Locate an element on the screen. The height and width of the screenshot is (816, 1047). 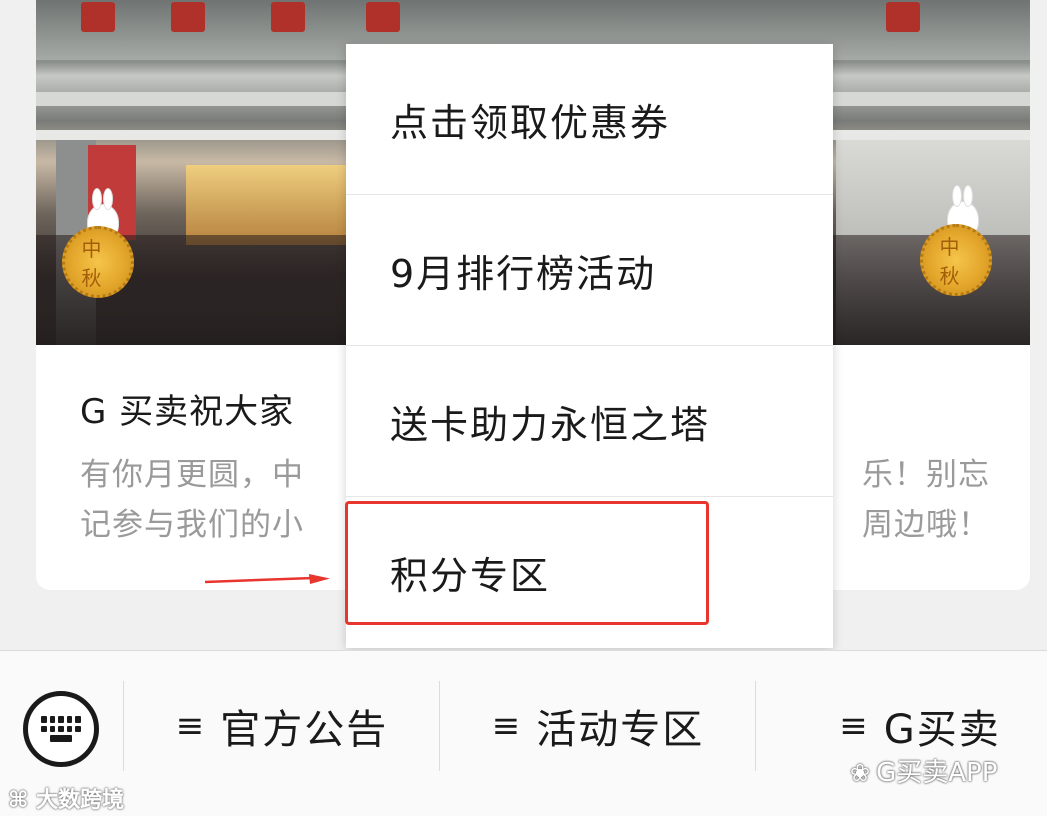
menu-item-coupon: 点击领取优惠券 is located at coordinates (589, 119).